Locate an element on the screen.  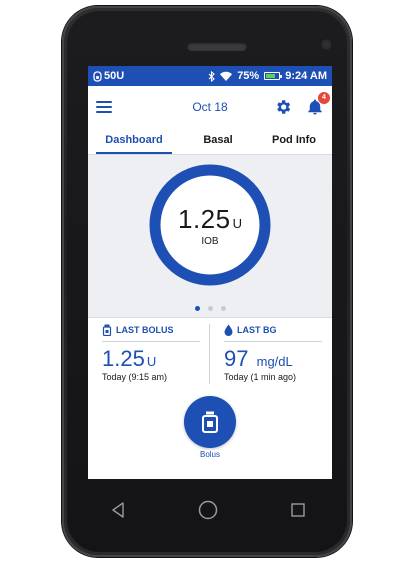
system-status: 75% 9:24 AM is located at coordinates (267, 76).